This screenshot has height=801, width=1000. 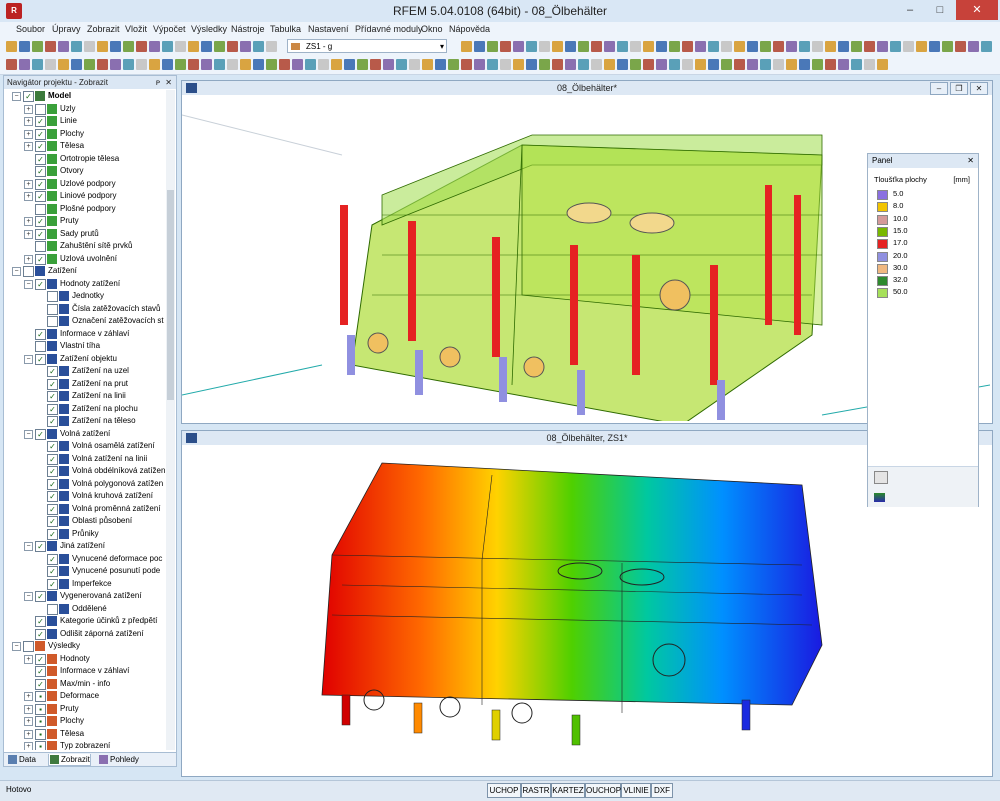 What do you see at coordinates (940, 10) in the screenshot?
I see `maximize-button: □` at bounding box center [940, 10].